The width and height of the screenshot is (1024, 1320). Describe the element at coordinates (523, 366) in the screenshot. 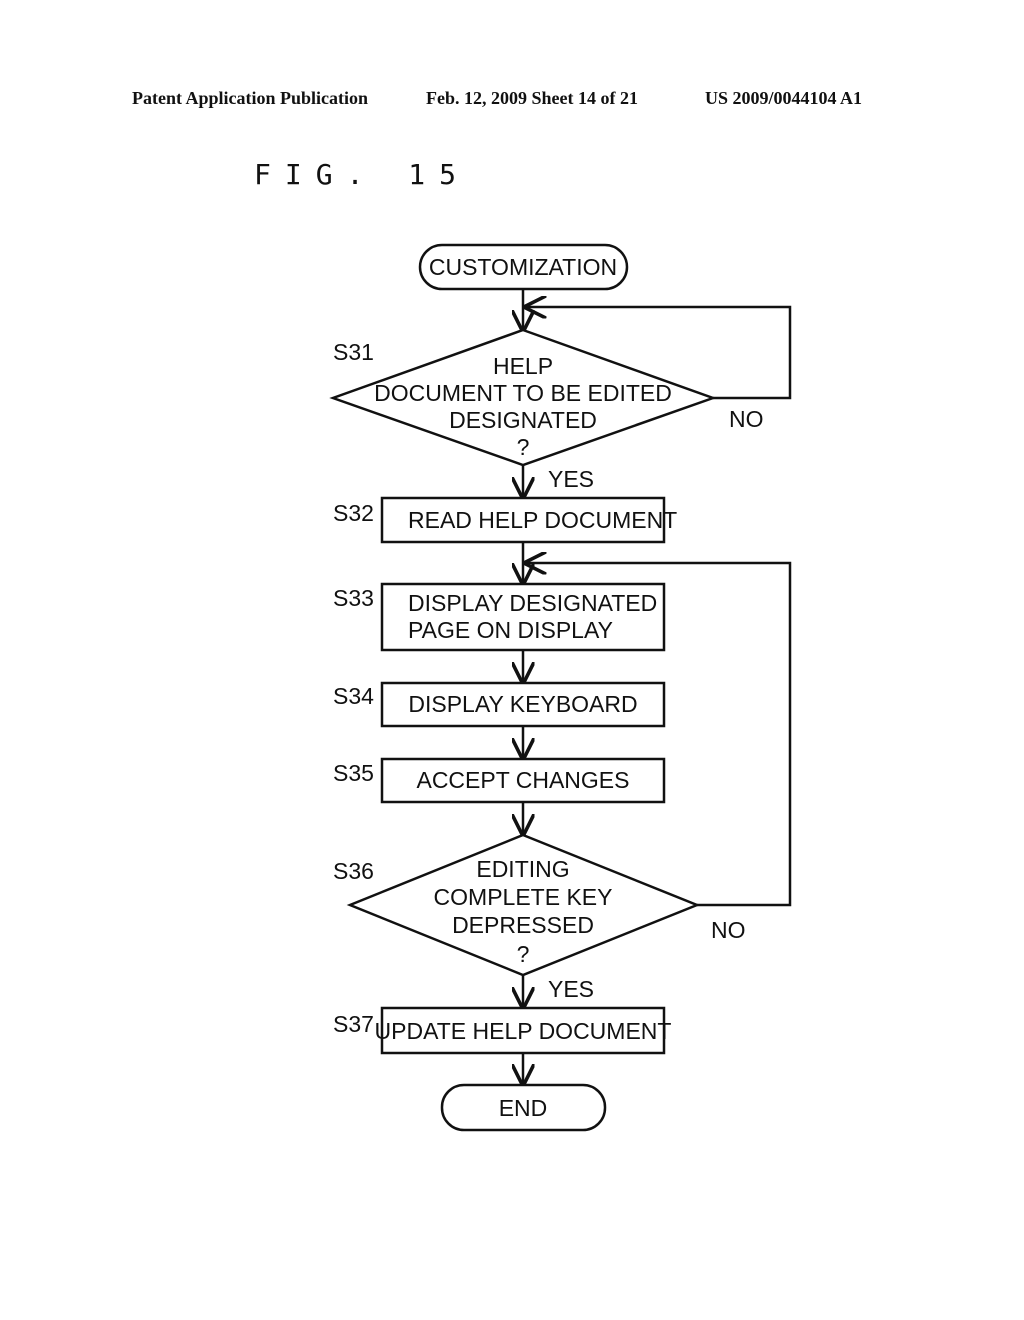

I see `s31-line-1: HELP` at that location.